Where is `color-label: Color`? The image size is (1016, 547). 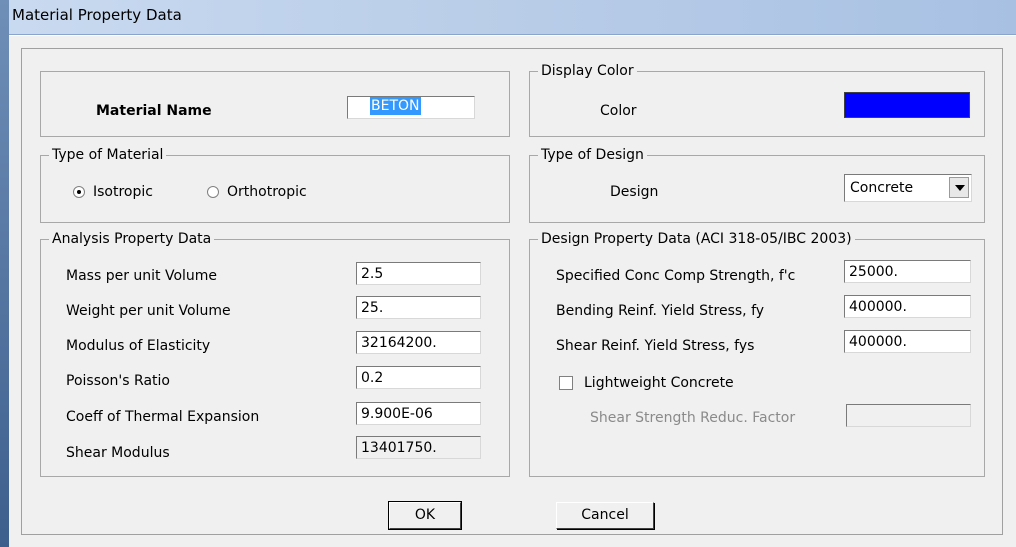 color-label: Color is located at coordinates (618, 111).